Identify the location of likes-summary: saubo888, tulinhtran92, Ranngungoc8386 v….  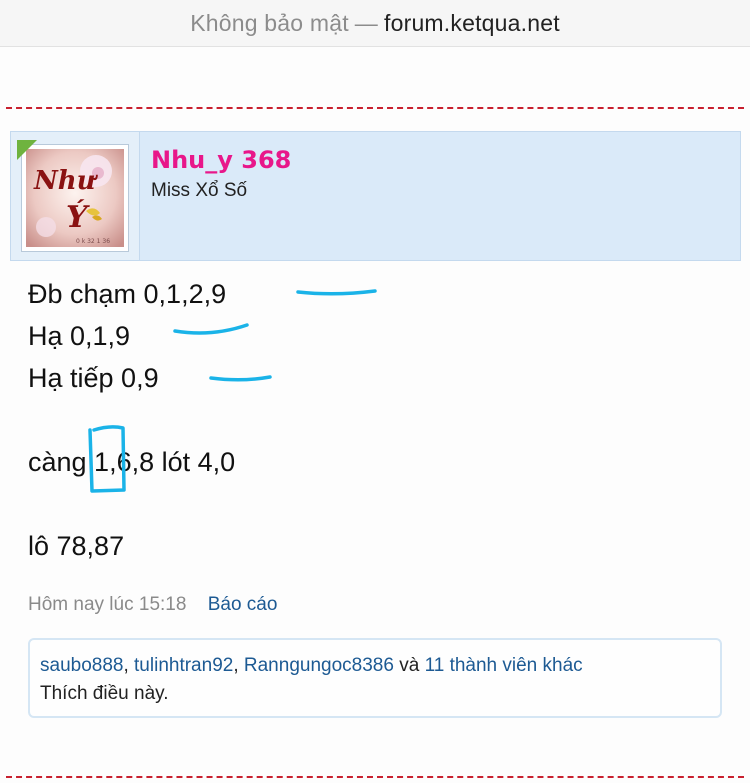
(375, 678).